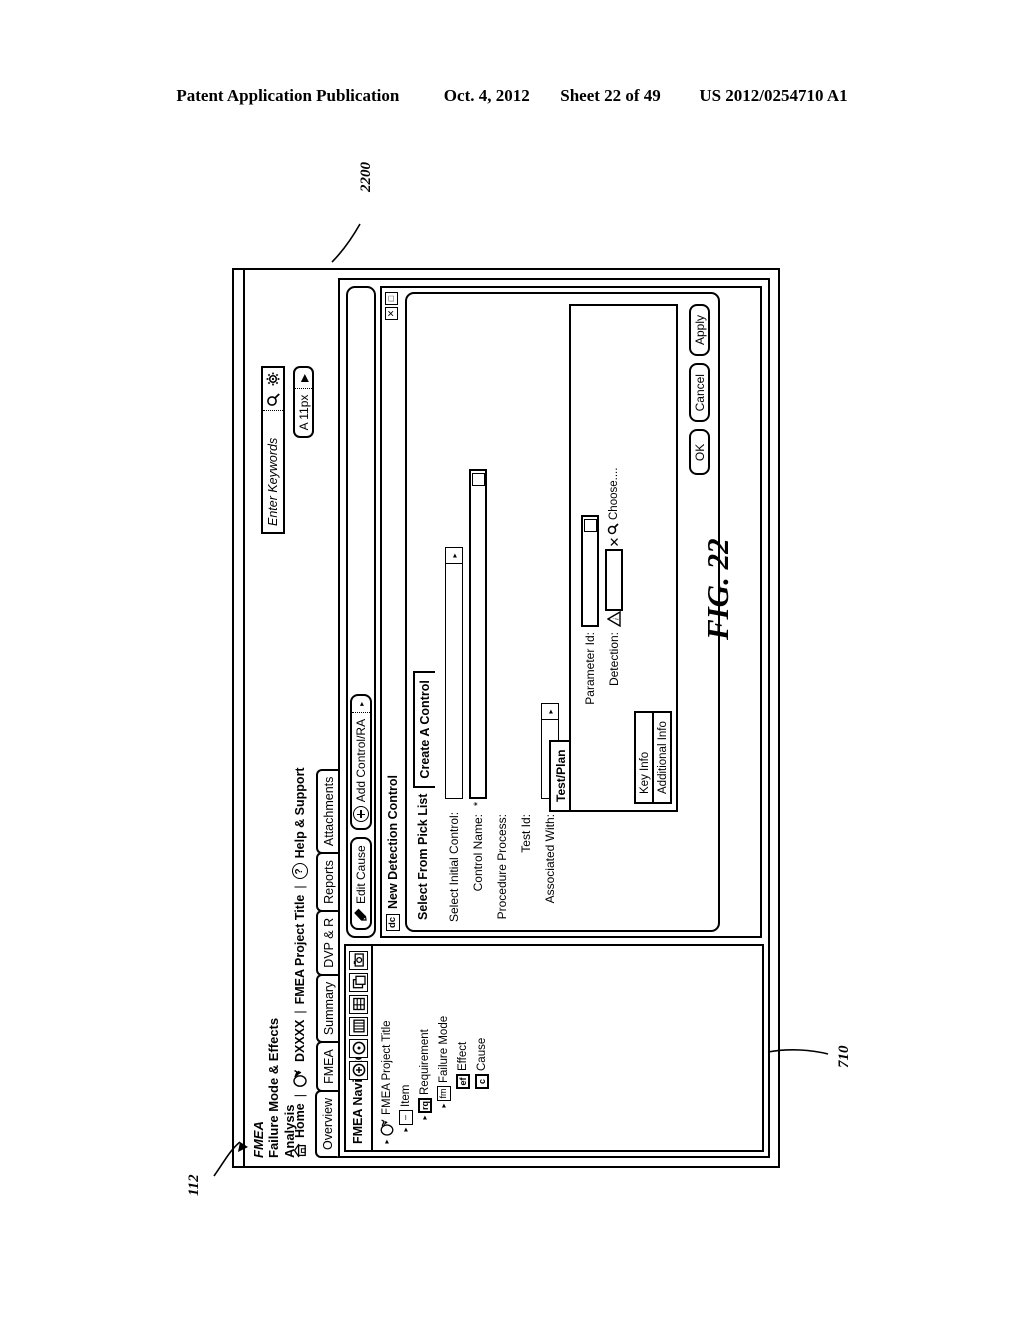  I want to click on search-box: Enter Keywords, so click(273, 450).